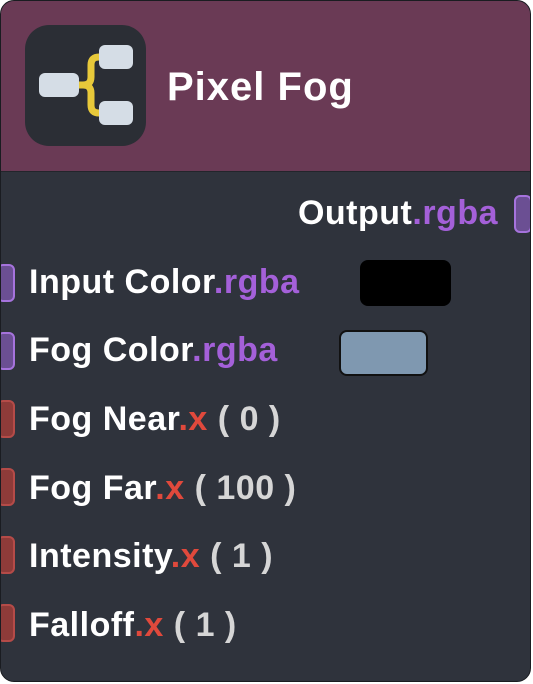 The width and height of the screenshot is (533, 684). I want to click on fog-color-swatch, so click(383, 353).